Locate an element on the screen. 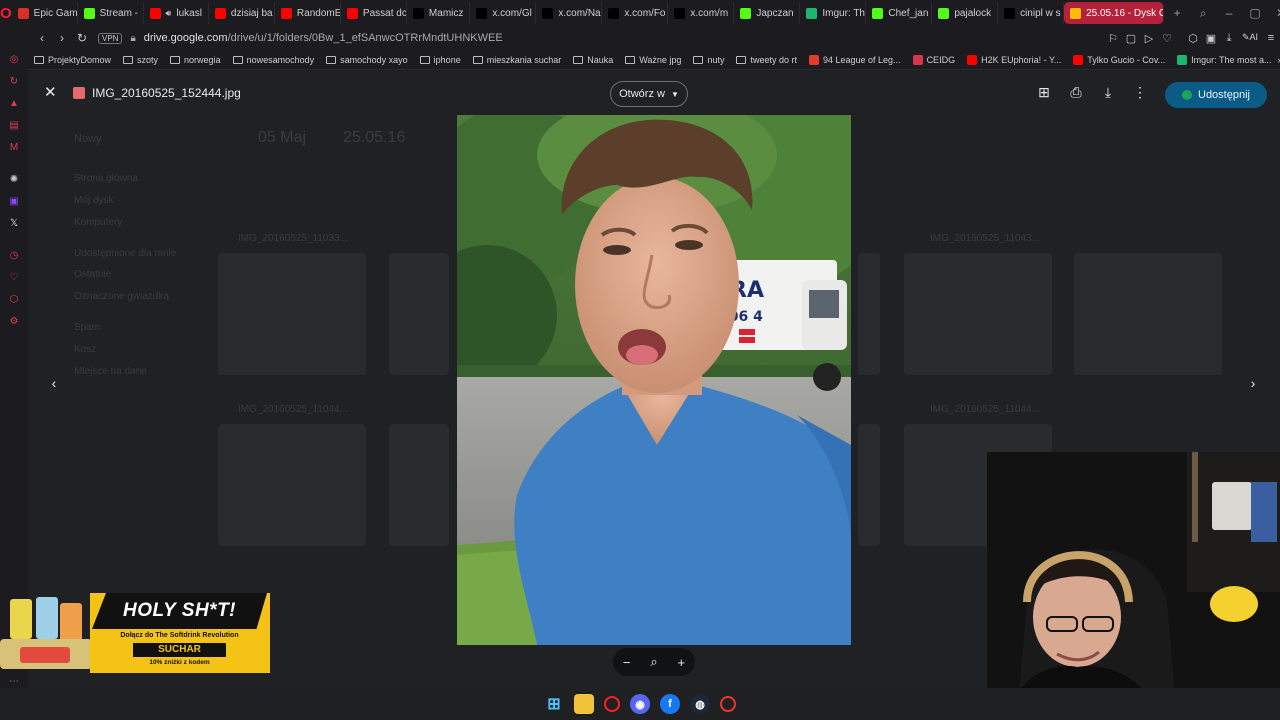 The image size is (1280, 720). bookmark-8: Ważne jpg is located at coordinates (653, 60).